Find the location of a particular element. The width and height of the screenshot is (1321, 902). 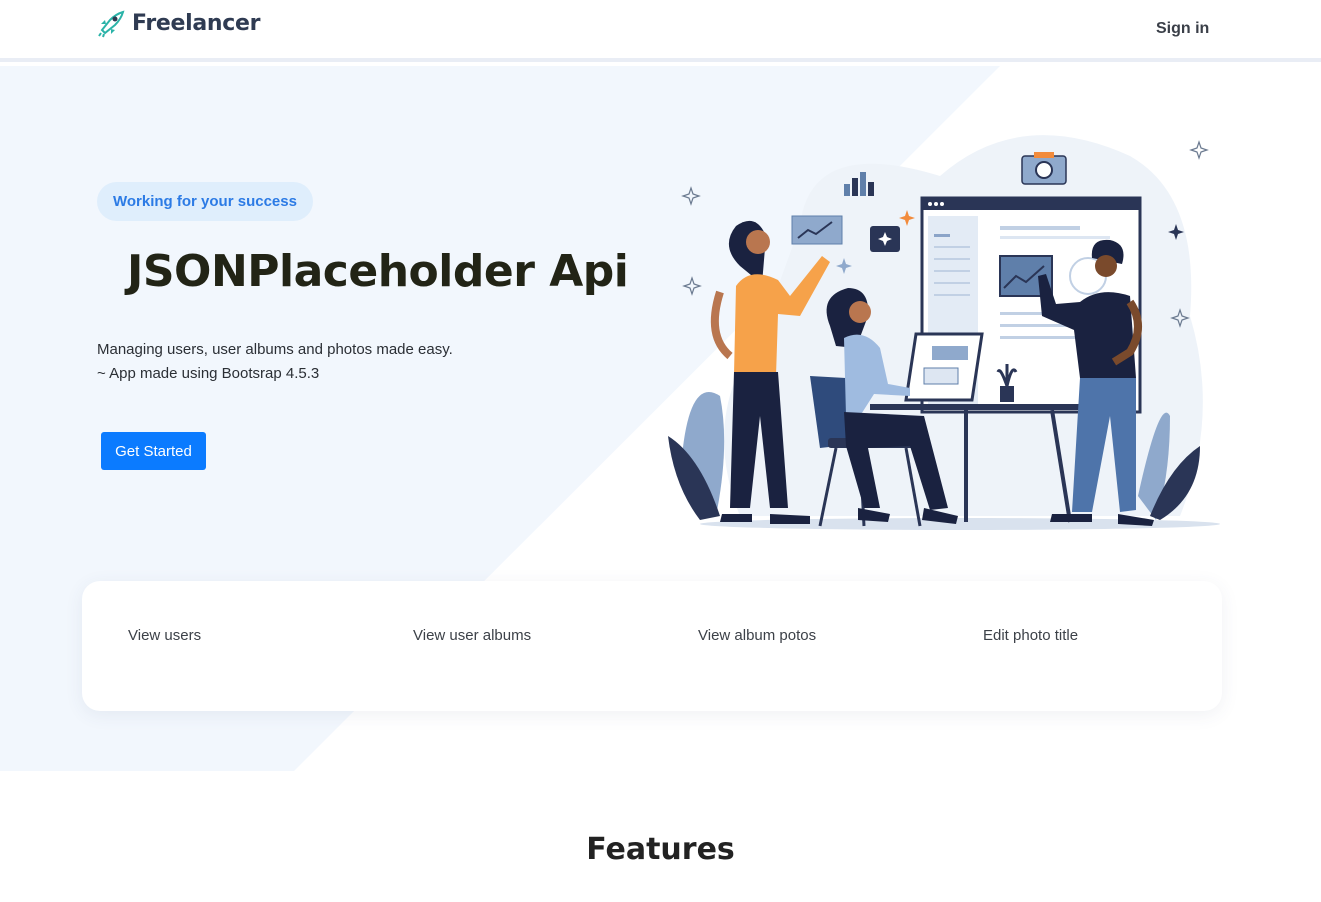

view-users-link: View users is located at coordinates (164, 635).